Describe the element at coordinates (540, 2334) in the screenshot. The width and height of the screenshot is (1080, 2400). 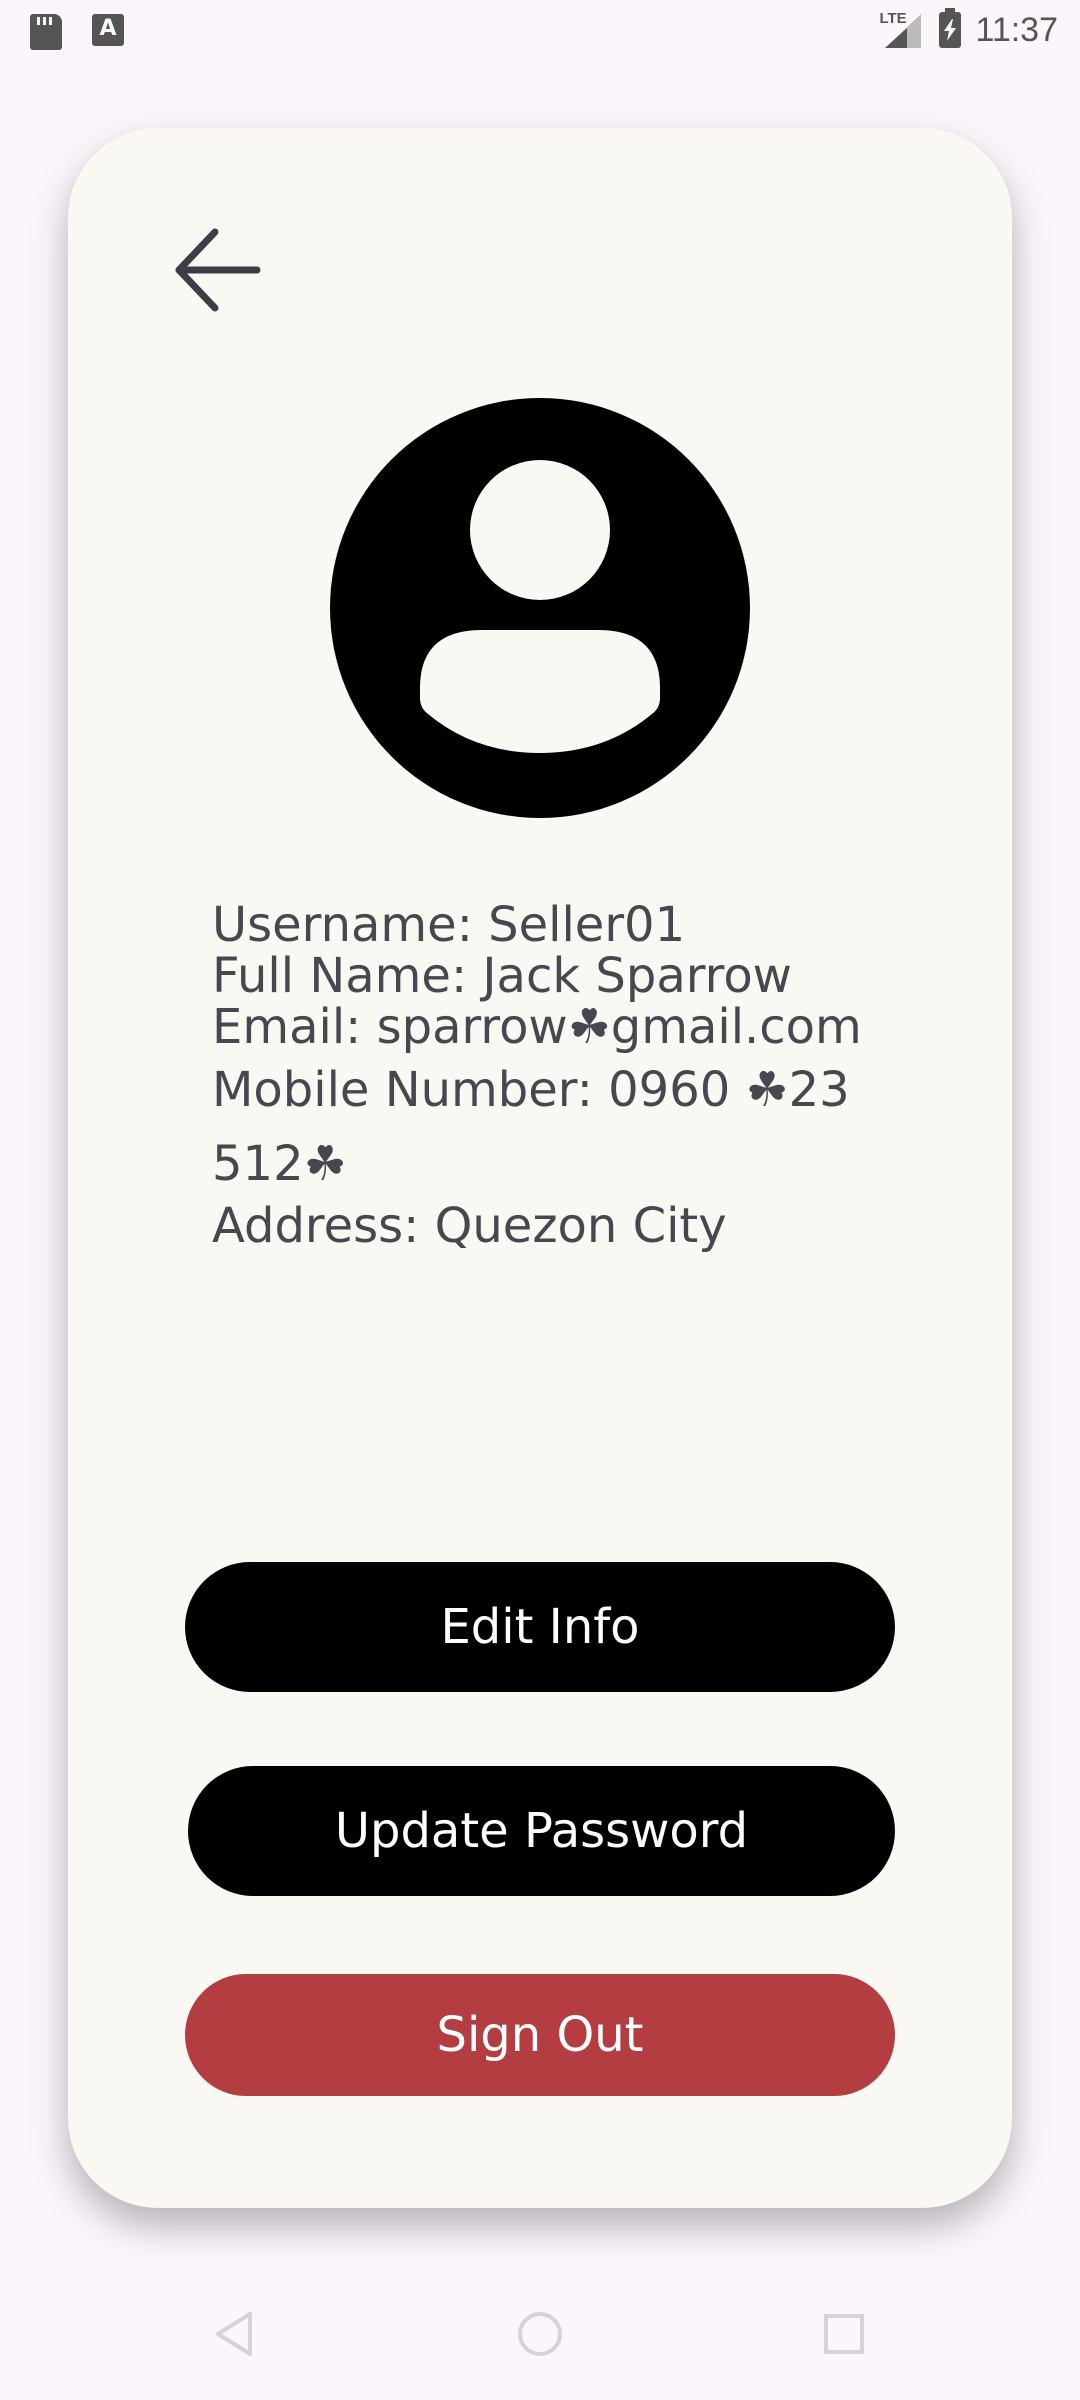
I see `nav-home-icon` at that location.